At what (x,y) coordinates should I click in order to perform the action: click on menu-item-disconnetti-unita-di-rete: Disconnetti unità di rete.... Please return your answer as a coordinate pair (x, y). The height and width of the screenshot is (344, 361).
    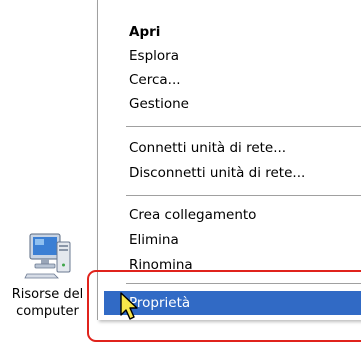
    Looking at the image, I should click on (232, 173).